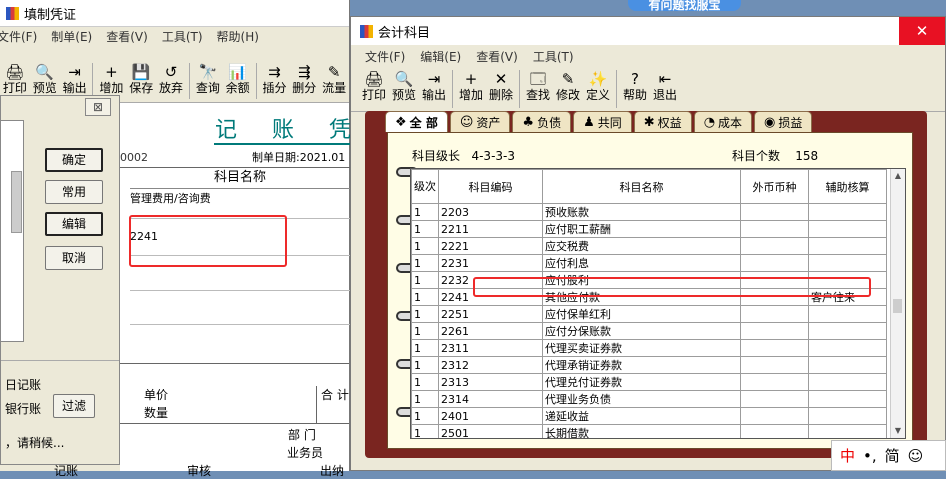 The height and width of the screenshot is (479, 946). Describe the element at coordinates (440, 56) in the screenshot. I see `menu-item: 编辑(E)` at that location.